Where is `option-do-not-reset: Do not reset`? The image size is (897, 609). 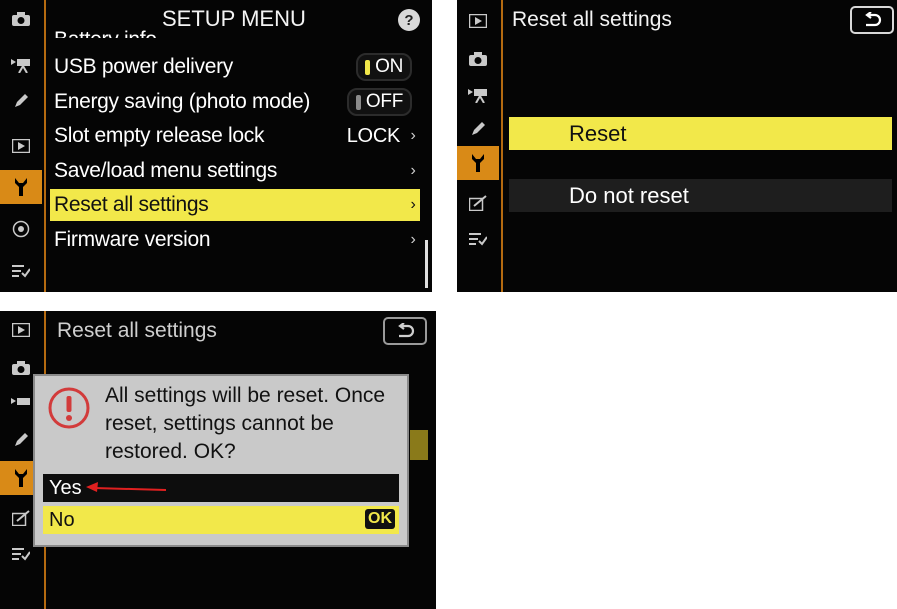
option-do-not-reset: Do not reset is located at coordinates (700, 195).